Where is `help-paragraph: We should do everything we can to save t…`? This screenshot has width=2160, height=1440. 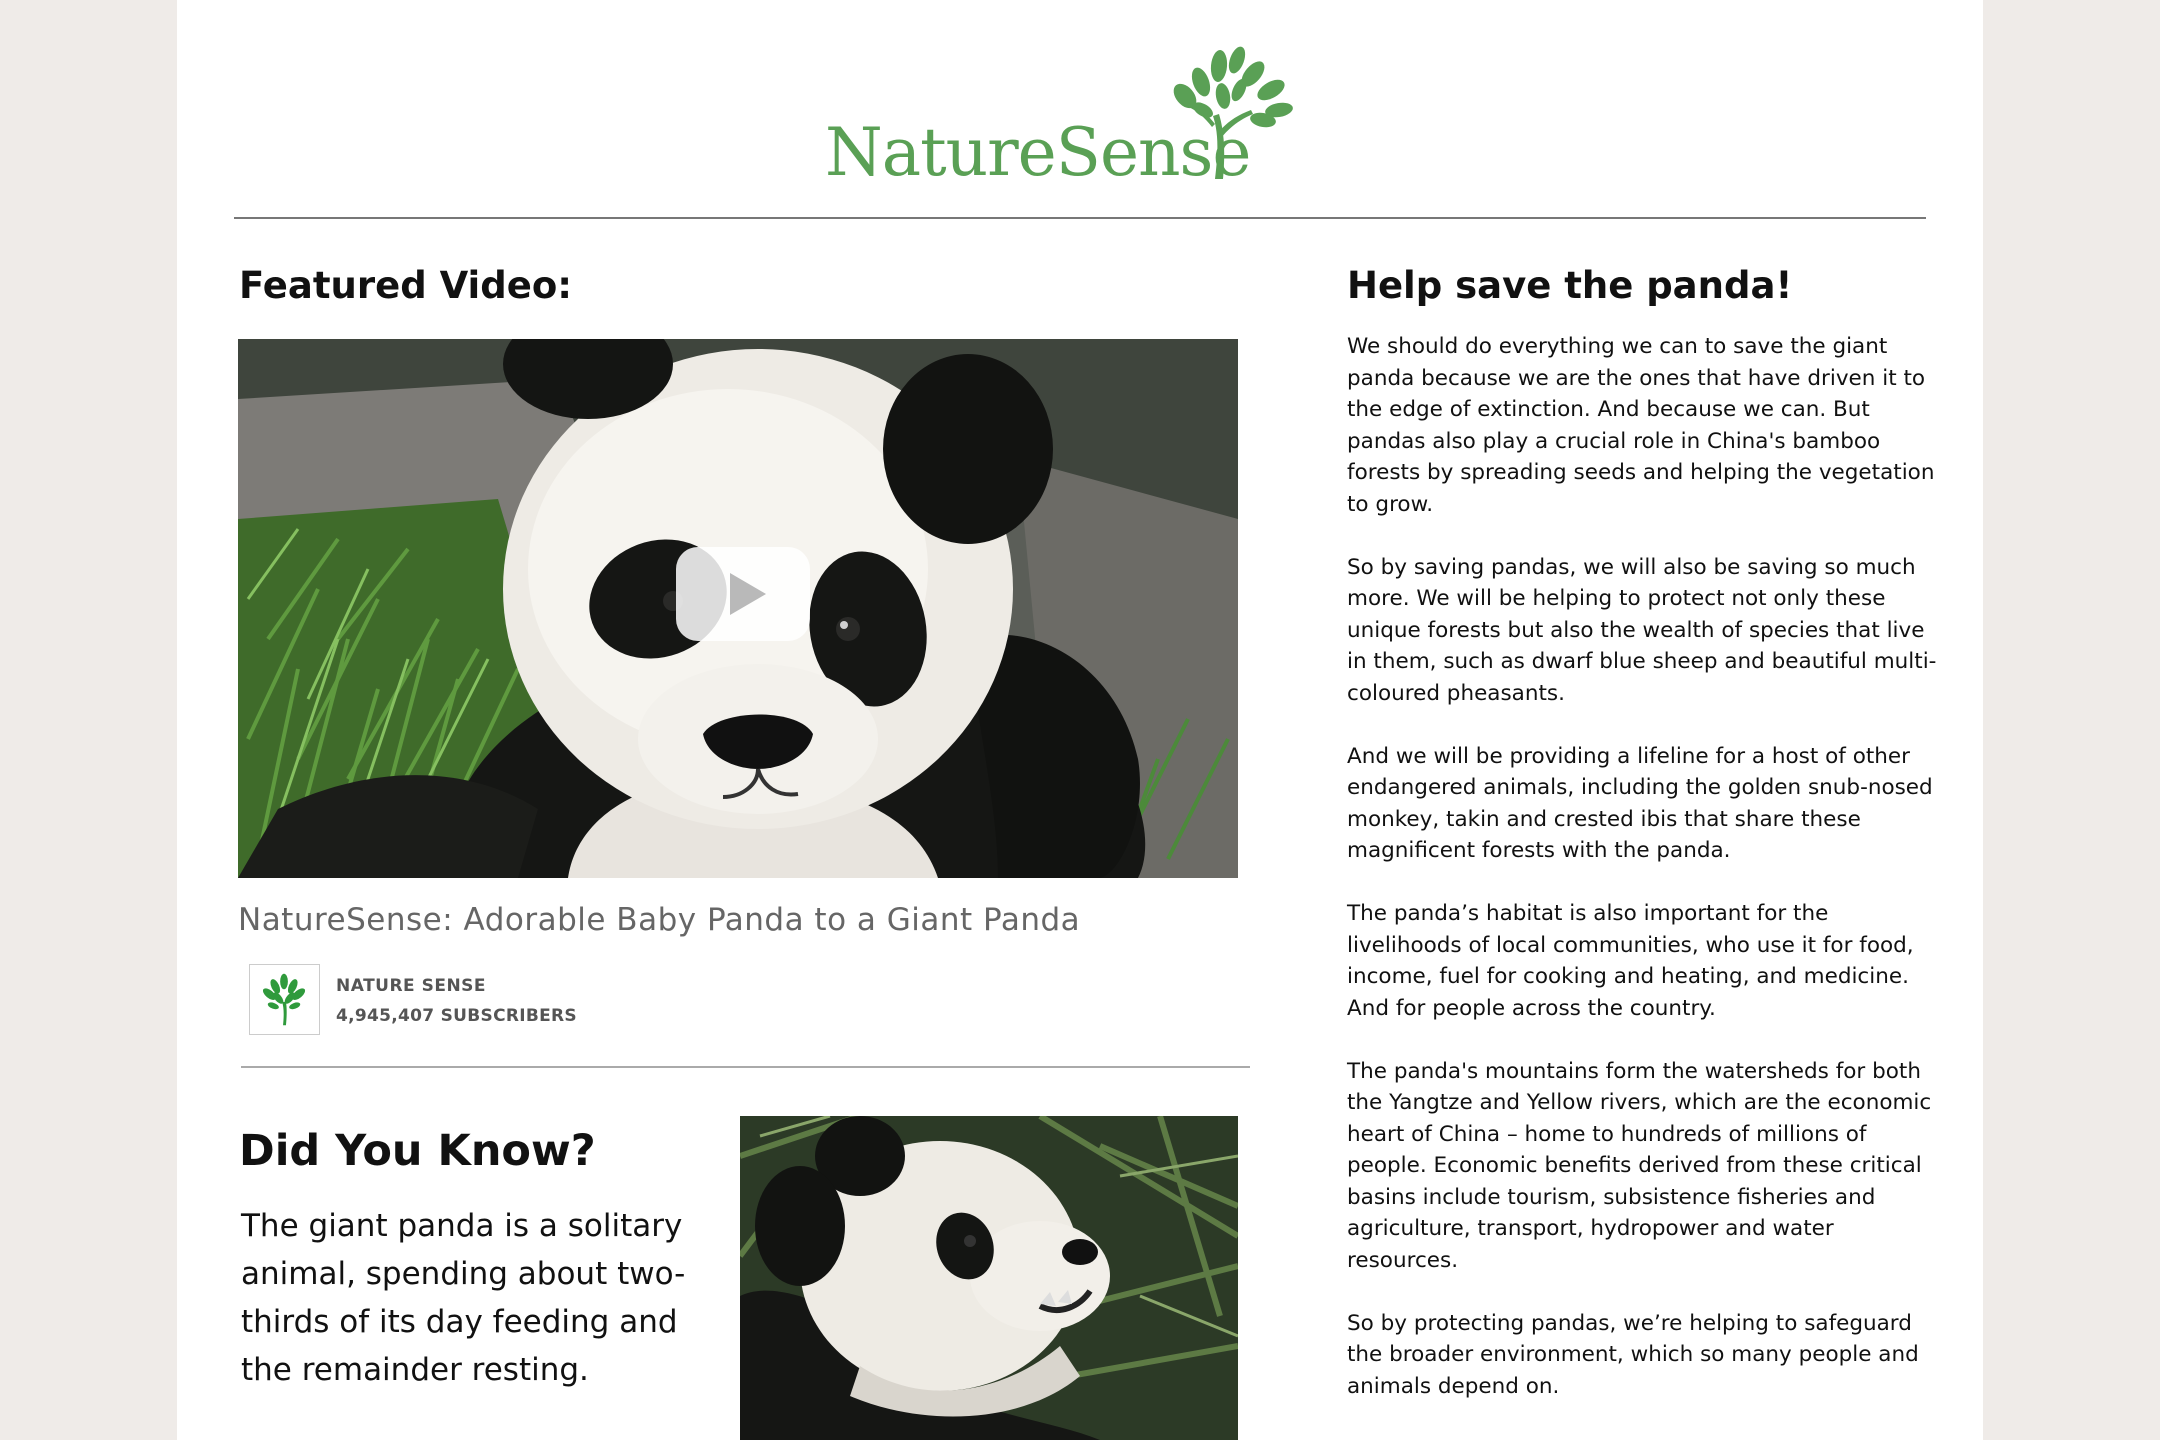
help-paragraph: We should do everything we can to save t… is located at coordinates (1641, 425).